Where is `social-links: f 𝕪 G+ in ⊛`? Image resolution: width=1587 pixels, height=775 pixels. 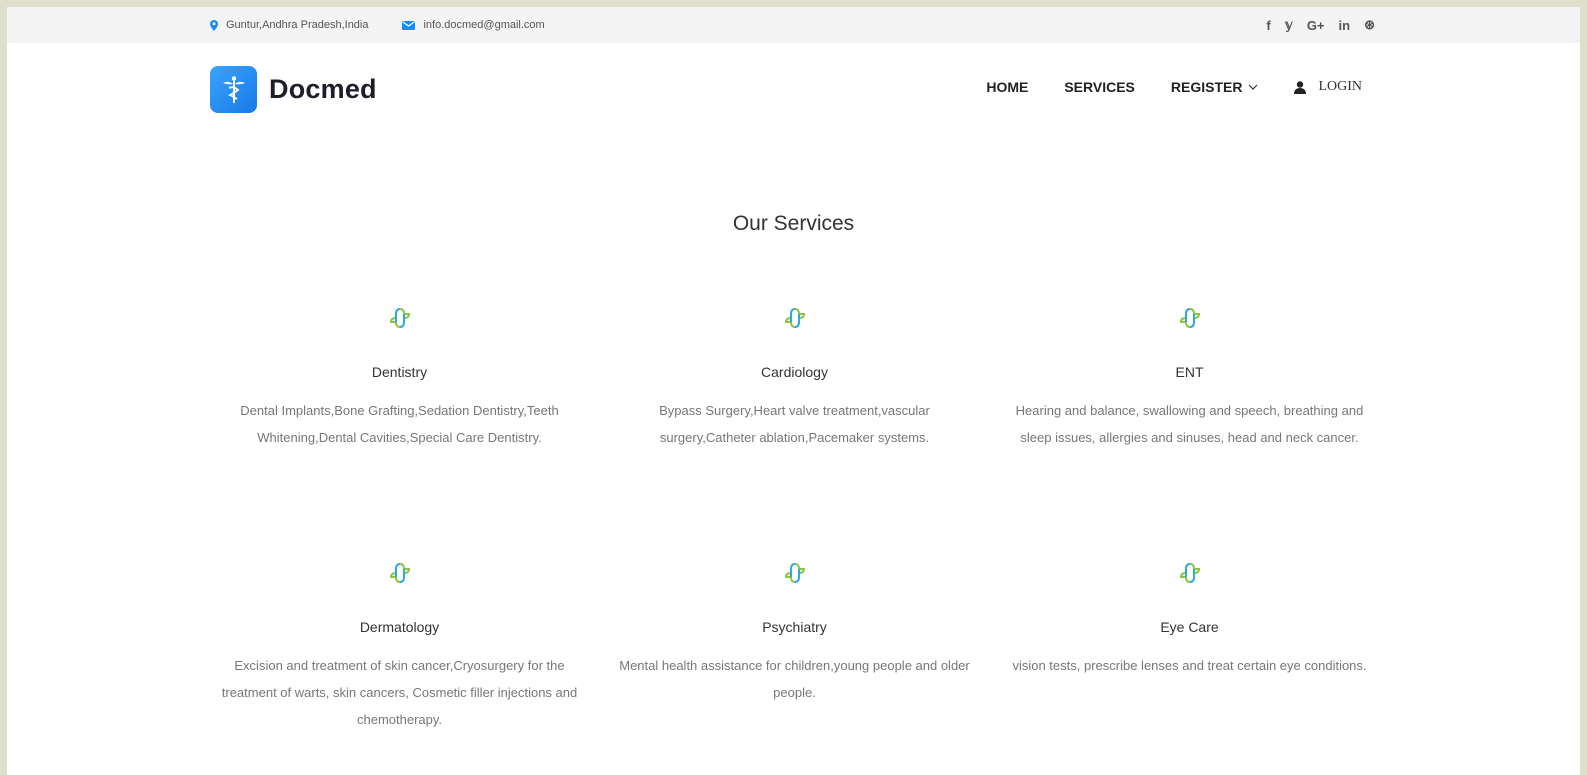 social-links: f 𝕪 G+ in ⊛ is located at coordinates (1320, 25).